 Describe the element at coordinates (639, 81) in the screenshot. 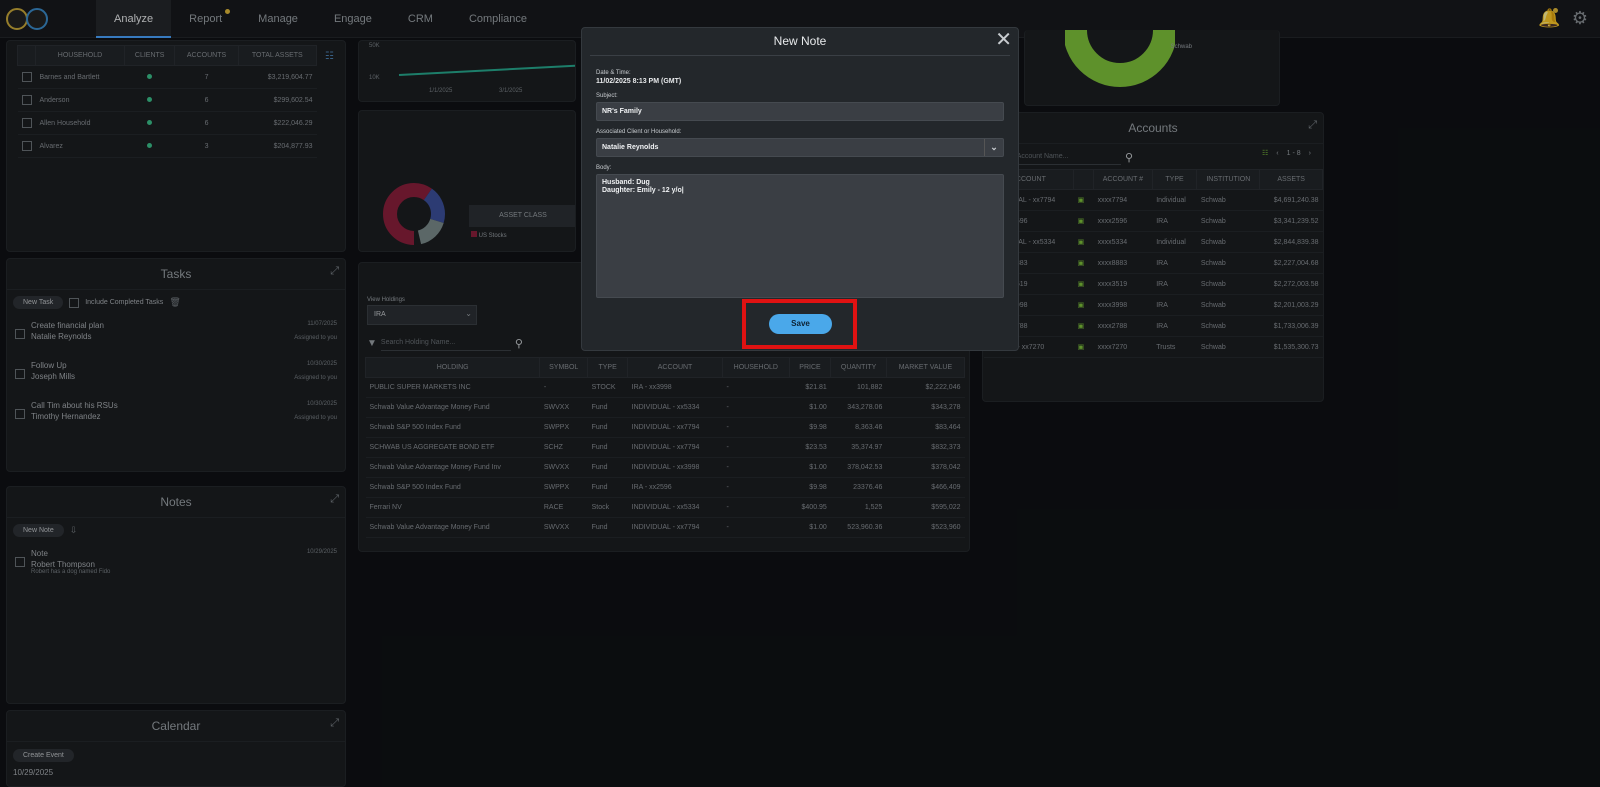

I see `date-time-value: 11/02/2025 8:13 PM (GMT)` at that location.